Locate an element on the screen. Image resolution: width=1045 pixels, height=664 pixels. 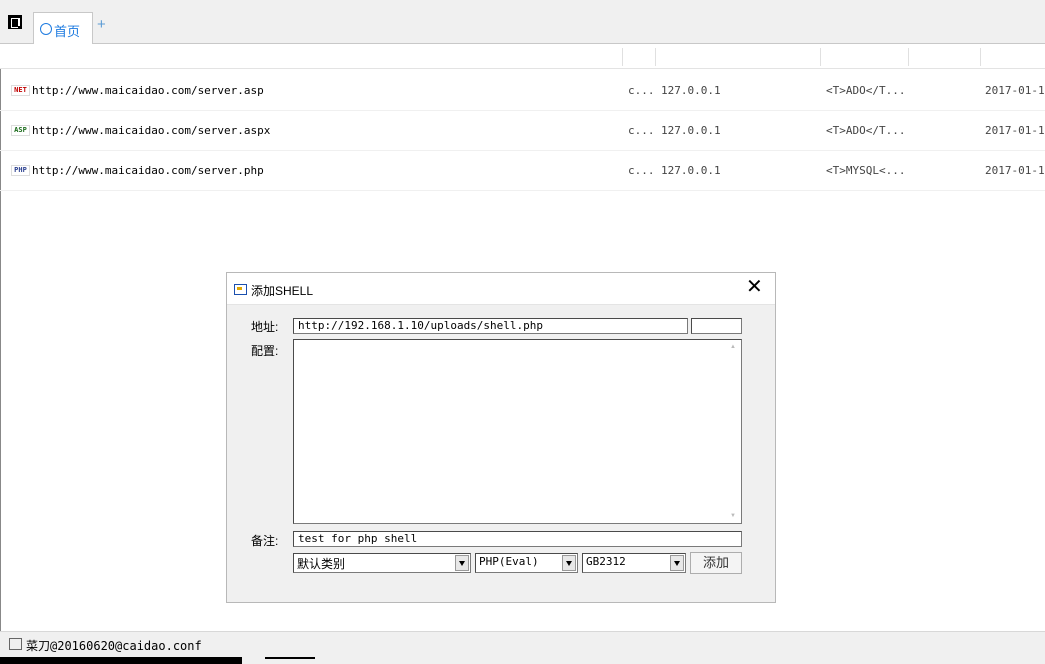
dialog-title-bar: 添加SHELL ✕ is located at coordinates (501, 289).